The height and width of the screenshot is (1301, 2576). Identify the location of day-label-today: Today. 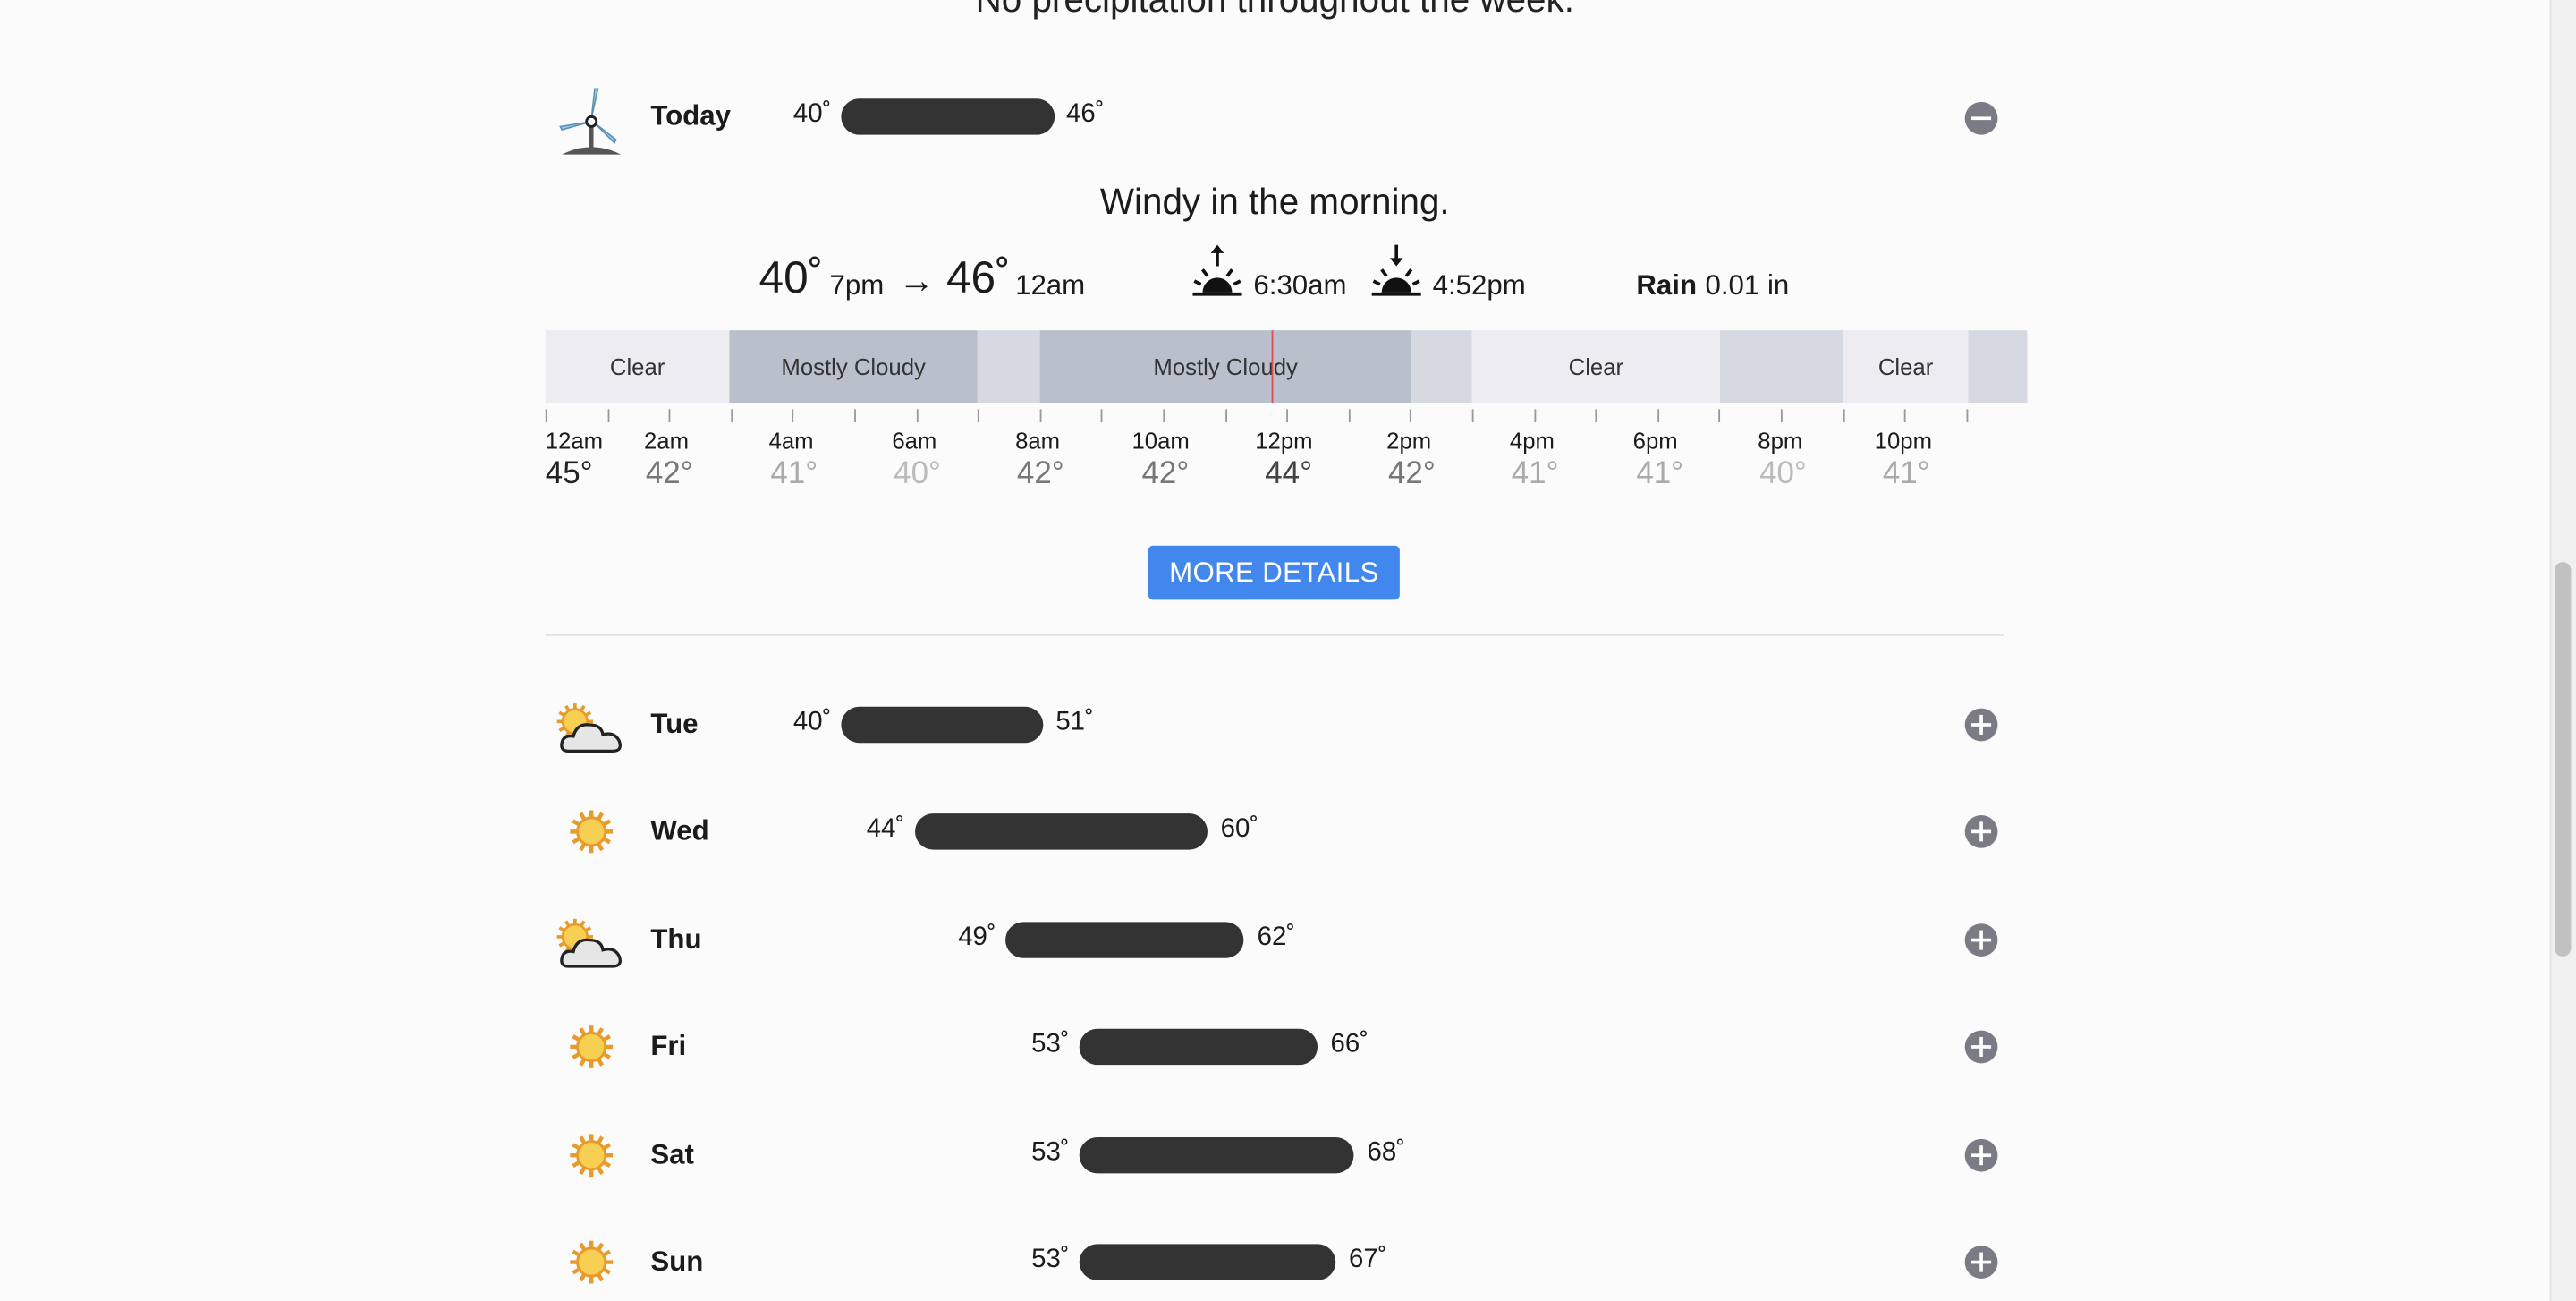
(690, 116).